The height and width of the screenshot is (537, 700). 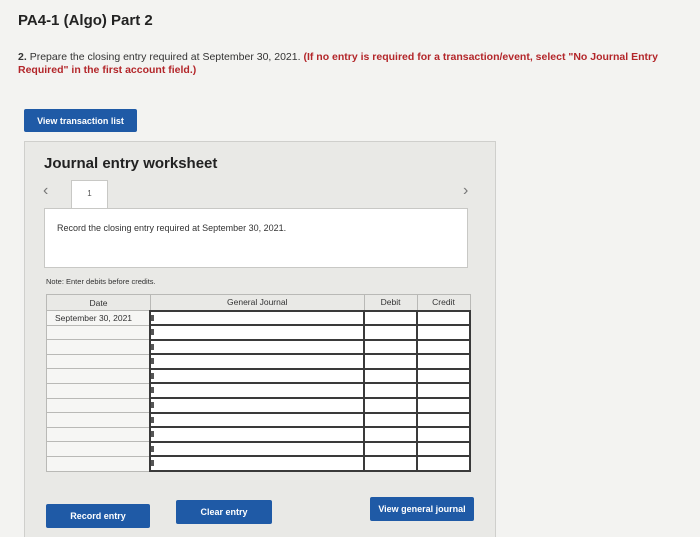 What do you see at coordinates (80, 120) in the screenshot?
I see `view-transaction-list-button: View transaction list` at bounding box center [80, 120].